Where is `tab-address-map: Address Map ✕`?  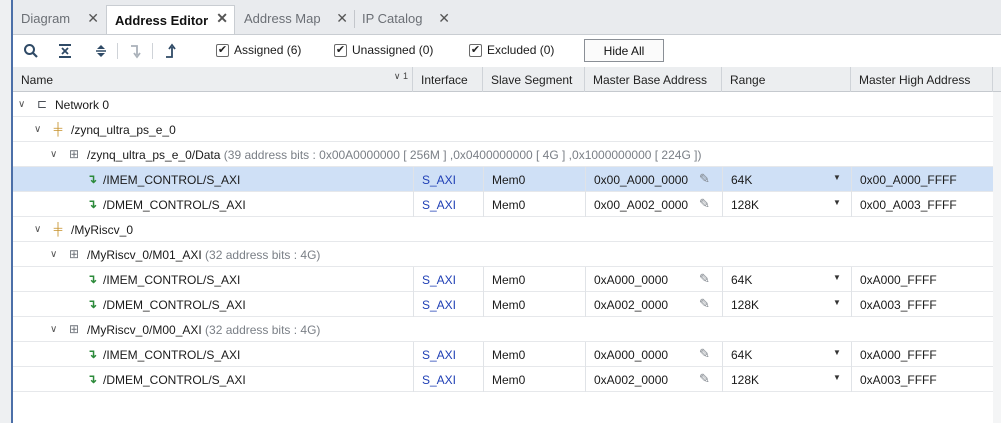 tab-address-map: Address Map ✕ is located at coordinates (295, 18).